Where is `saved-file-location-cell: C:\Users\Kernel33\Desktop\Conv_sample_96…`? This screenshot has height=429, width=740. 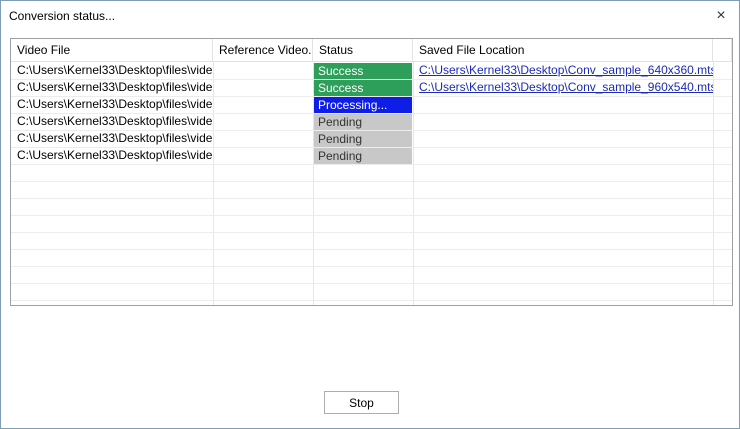
saved-file-location-cell: C:\Users\Kernel33\Desktop\Conv_sample_96… is located at coordinates (563, 87).